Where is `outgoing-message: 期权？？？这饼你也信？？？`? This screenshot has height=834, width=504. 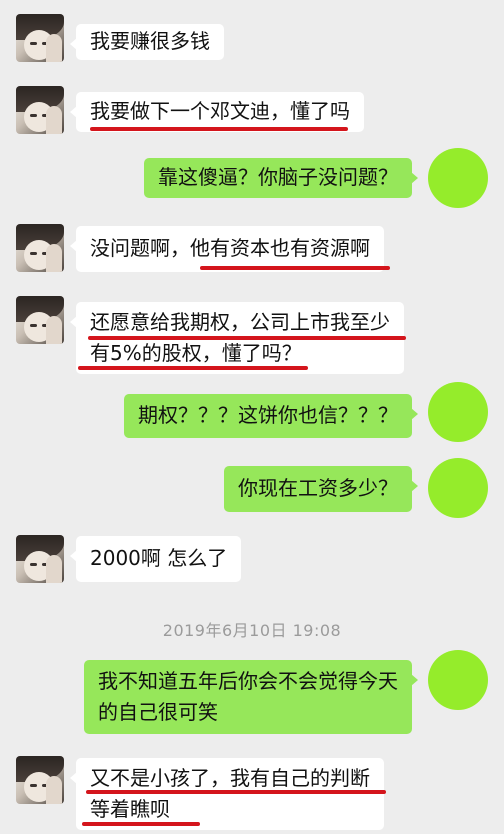
outgoing-message: 期权？？？这饼你也信？？？ is located at coordinates (271, 416).